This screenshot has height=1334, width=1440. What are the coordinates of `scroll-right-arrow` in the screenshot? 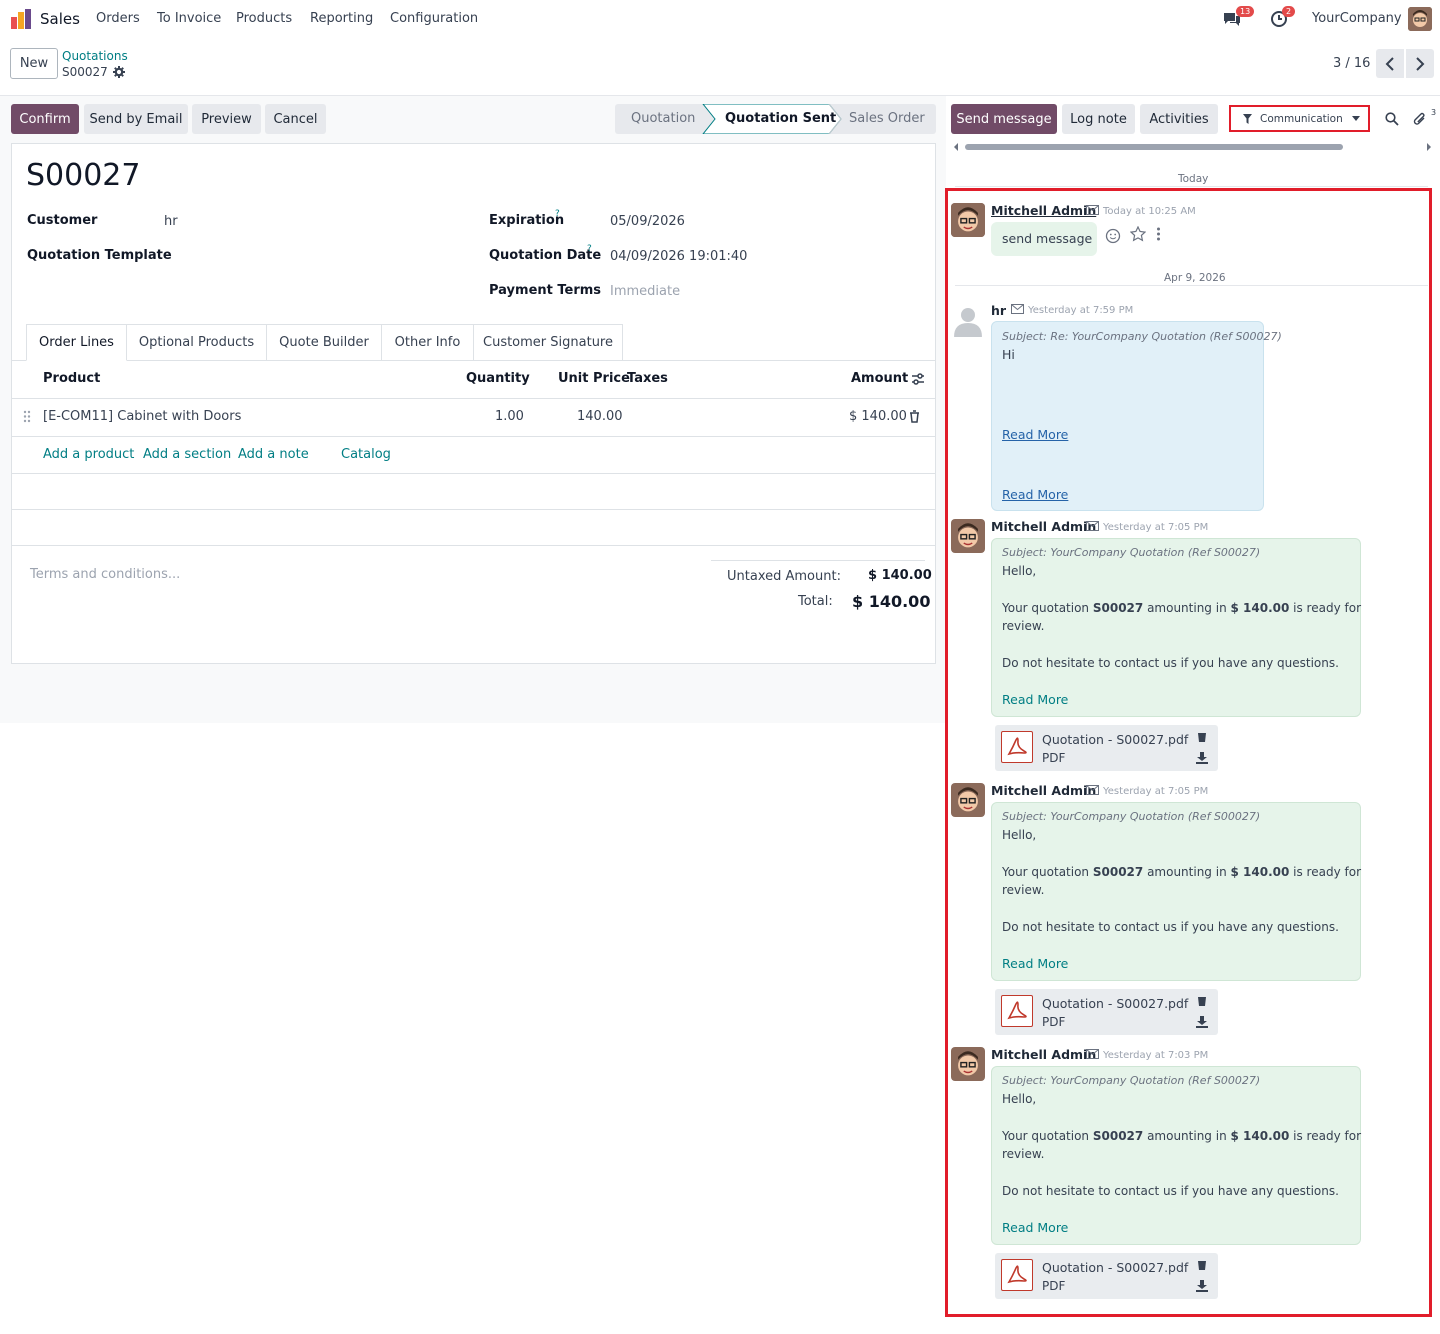 It's located at (1429, 147).